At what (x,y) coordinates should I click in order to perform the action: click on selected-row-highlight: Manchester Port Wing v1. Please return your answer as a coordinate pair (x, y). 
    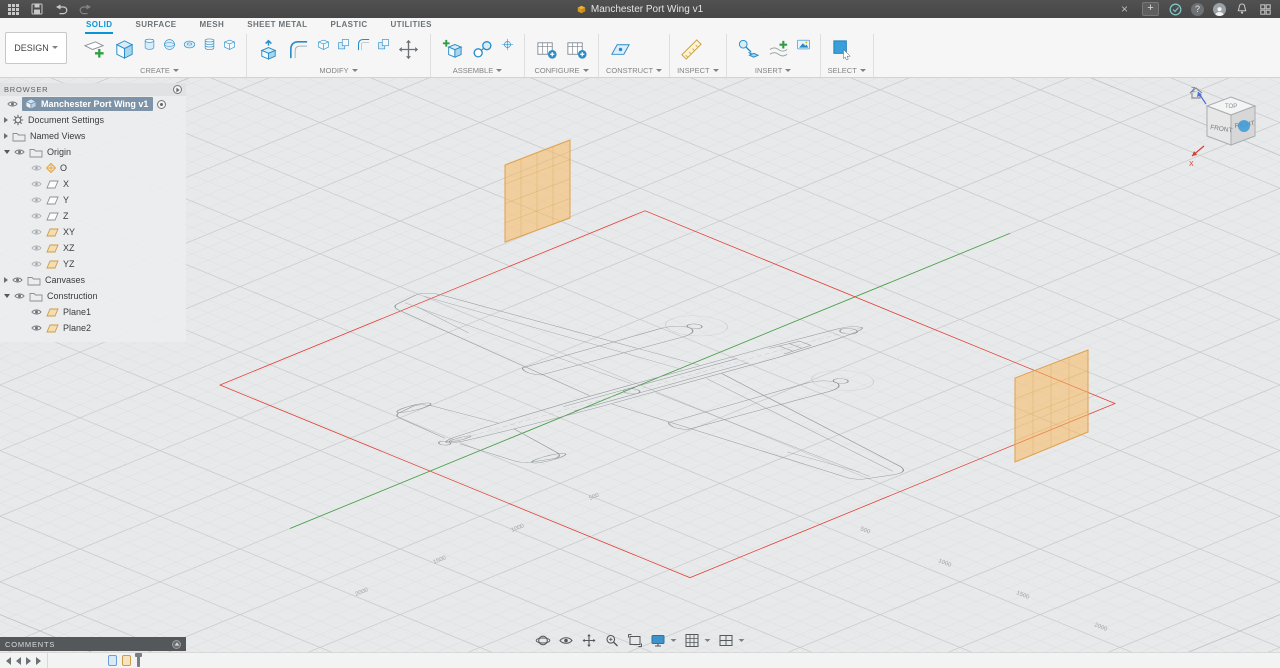
    Looking at the image, I should click on (88, 104).